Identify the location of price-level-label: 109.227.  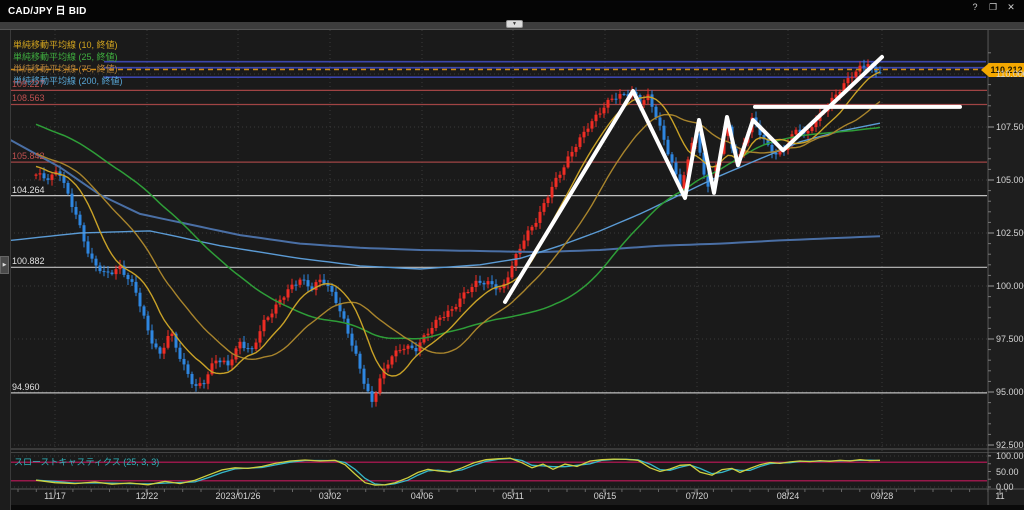
(28, 84).